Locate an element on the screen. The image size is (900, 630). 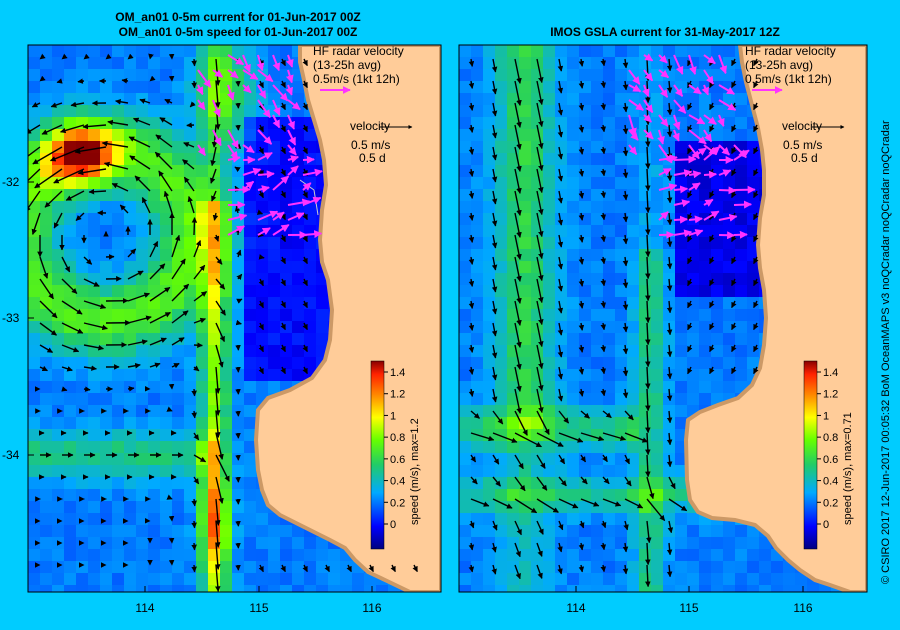
right-lon-label-115: 115 is located at coordinates (688, 608).